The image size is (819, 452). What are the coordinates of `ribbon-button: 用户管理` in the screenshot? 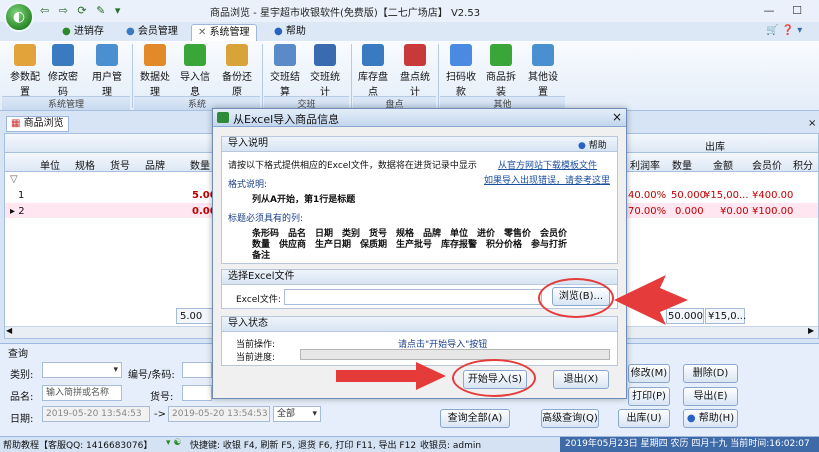 It's located at (107, 71).